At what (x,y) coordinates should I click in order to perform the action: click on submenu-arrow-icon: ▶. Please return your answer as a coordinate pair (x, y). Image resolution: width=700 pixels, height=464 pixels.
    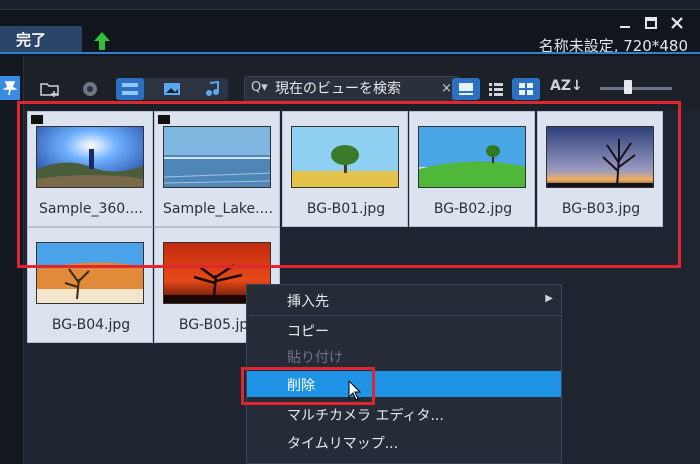
    Looking at the image, I should click on (549, 298).